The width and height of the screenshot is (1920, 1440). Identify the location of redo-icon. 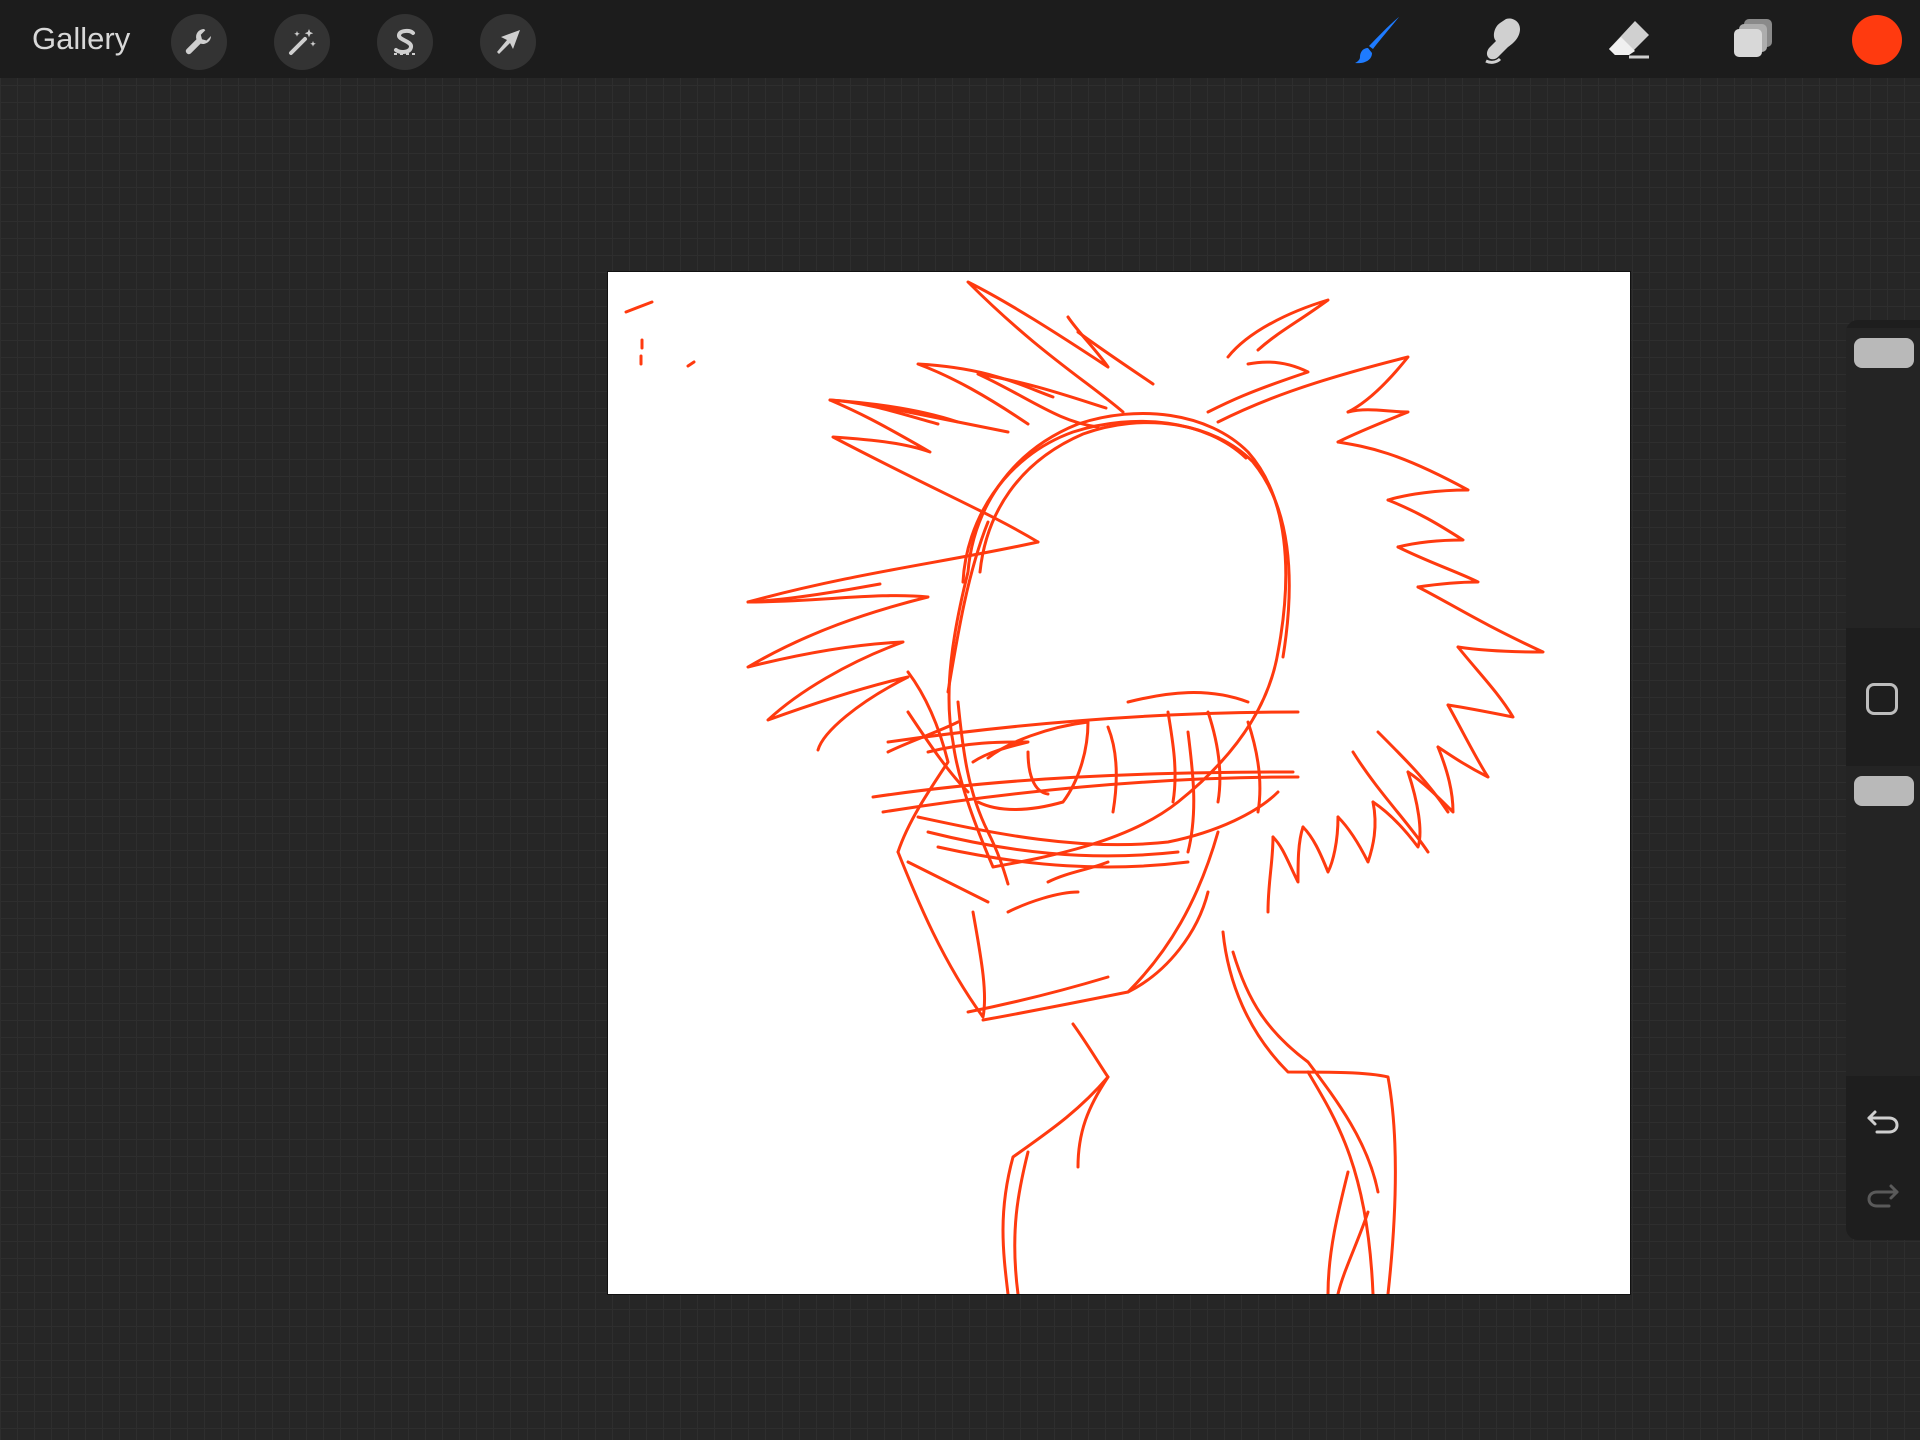
(1883, 1196).